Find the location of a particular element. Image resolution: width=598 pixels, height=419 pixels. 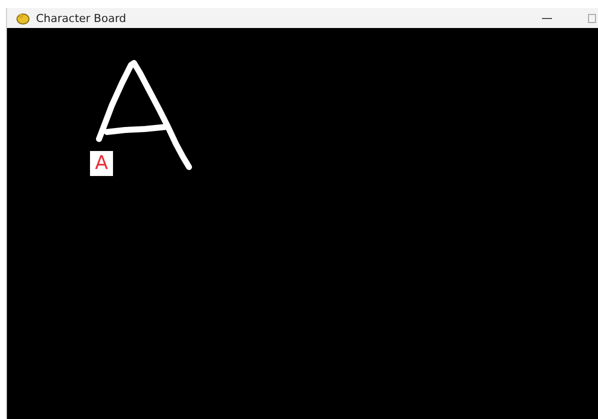

window-title: Character Board is located at coordinates (81, 18).